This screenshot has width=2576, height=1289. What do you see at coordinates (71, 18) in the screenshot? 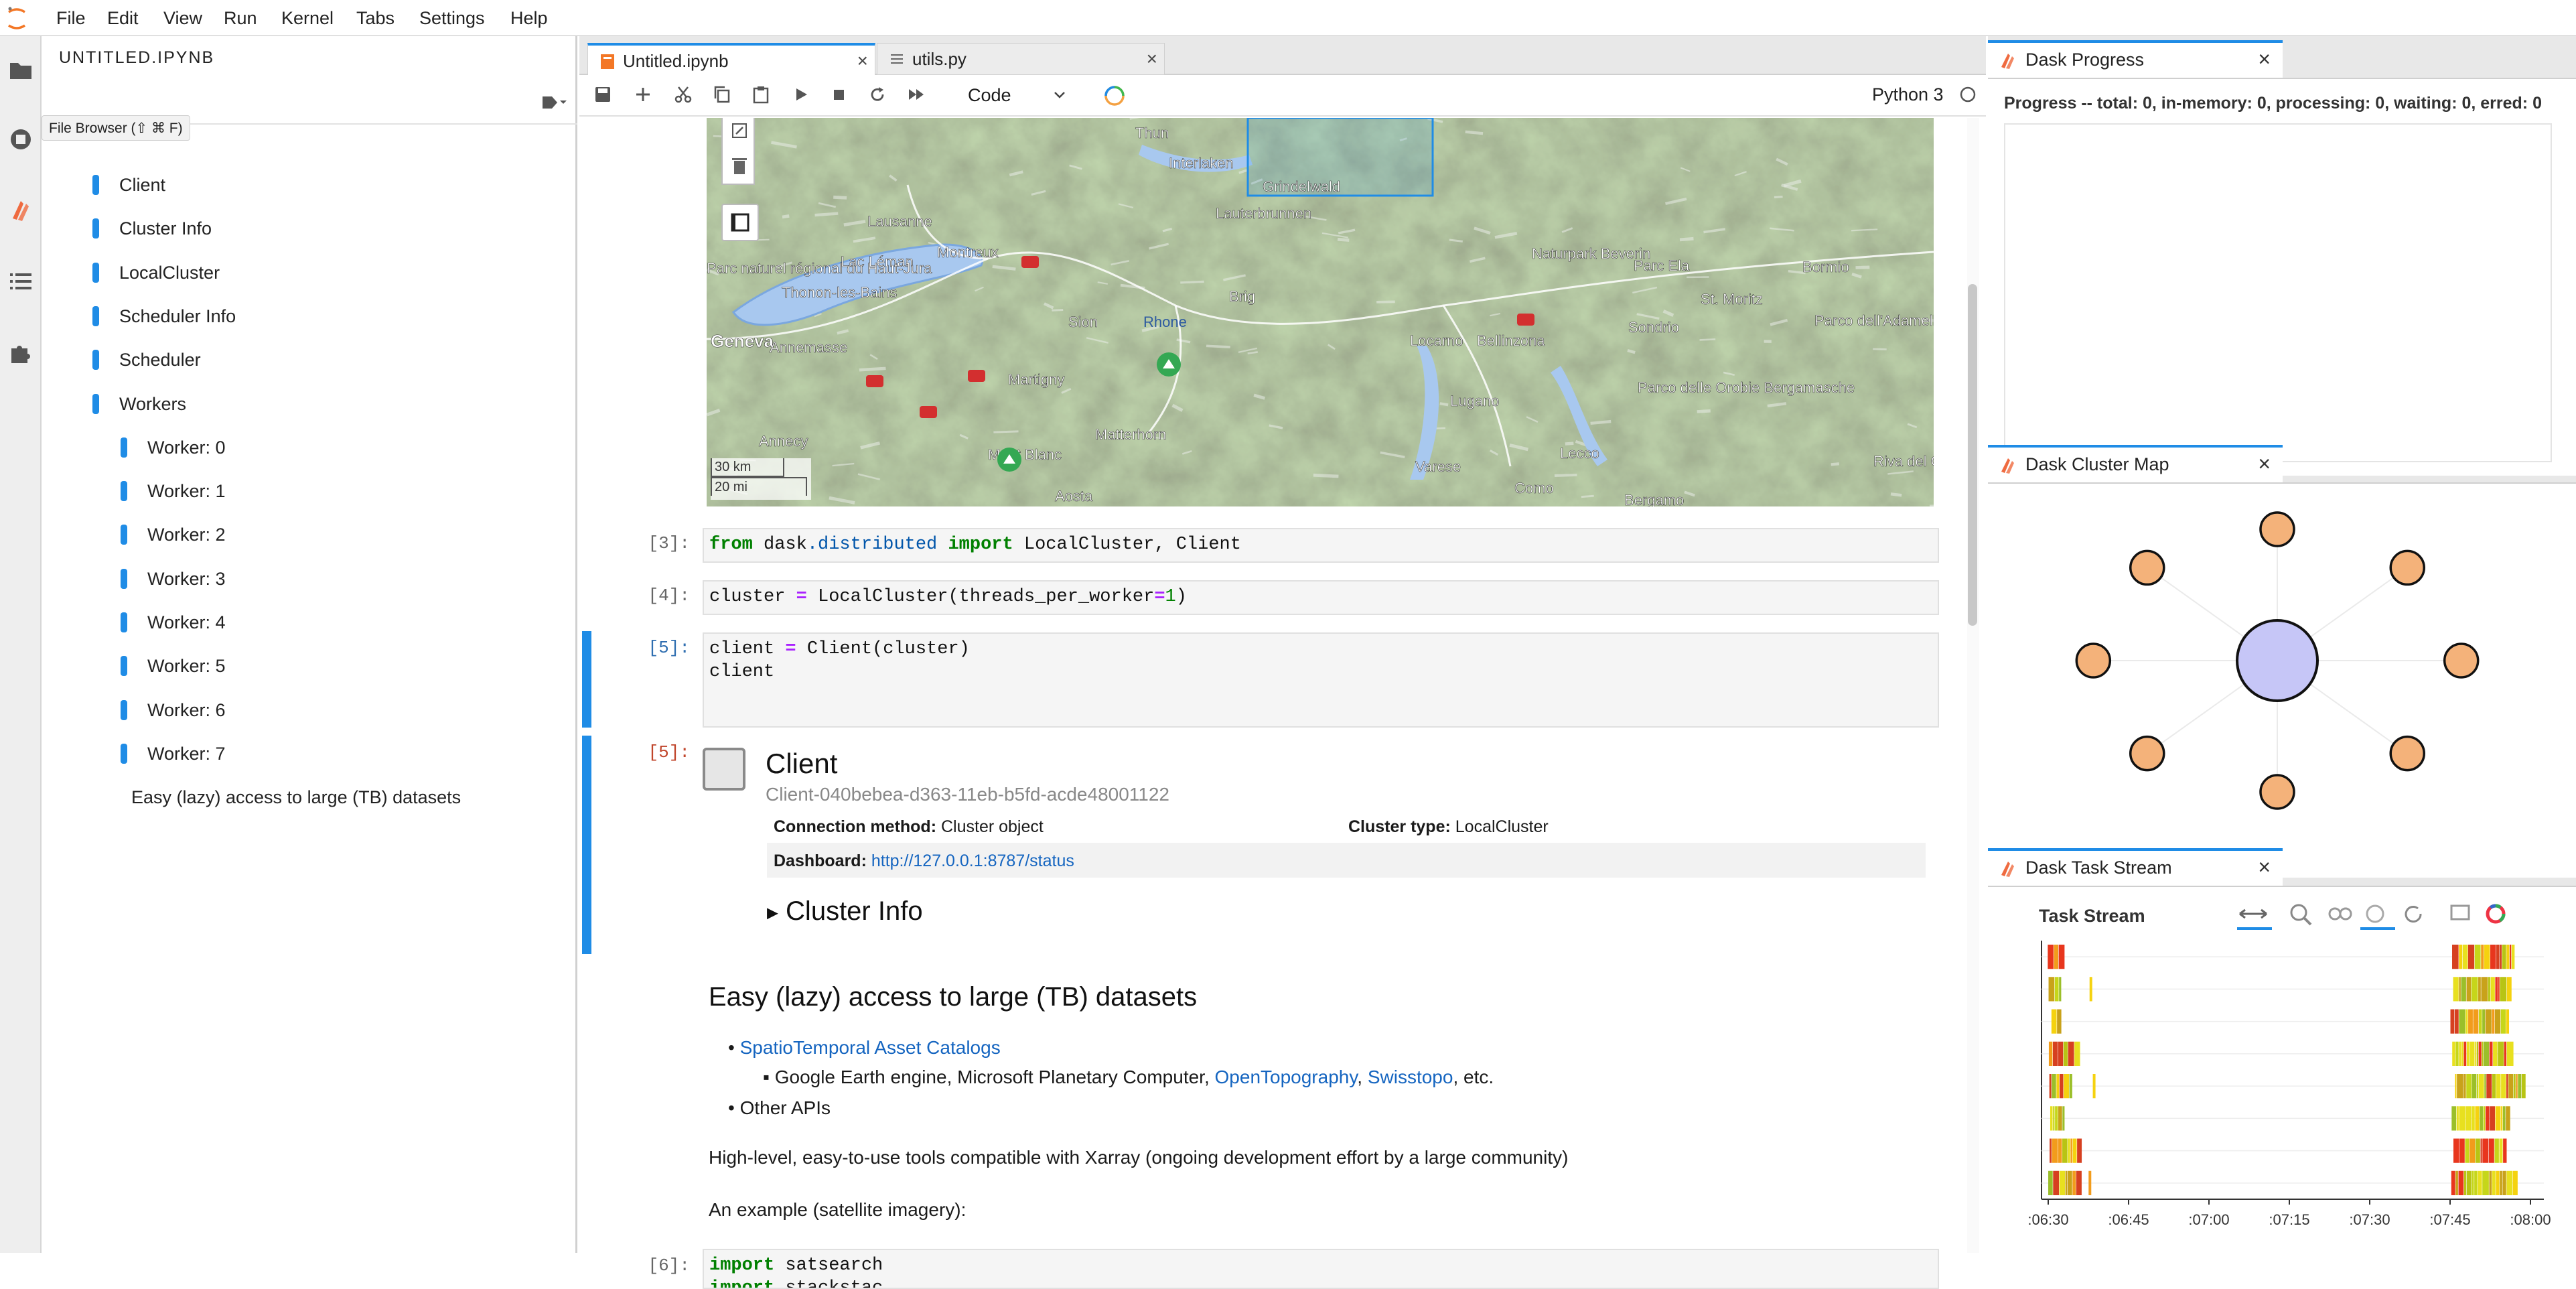
I see `menu-file: File` at bounding box center [71, 18].